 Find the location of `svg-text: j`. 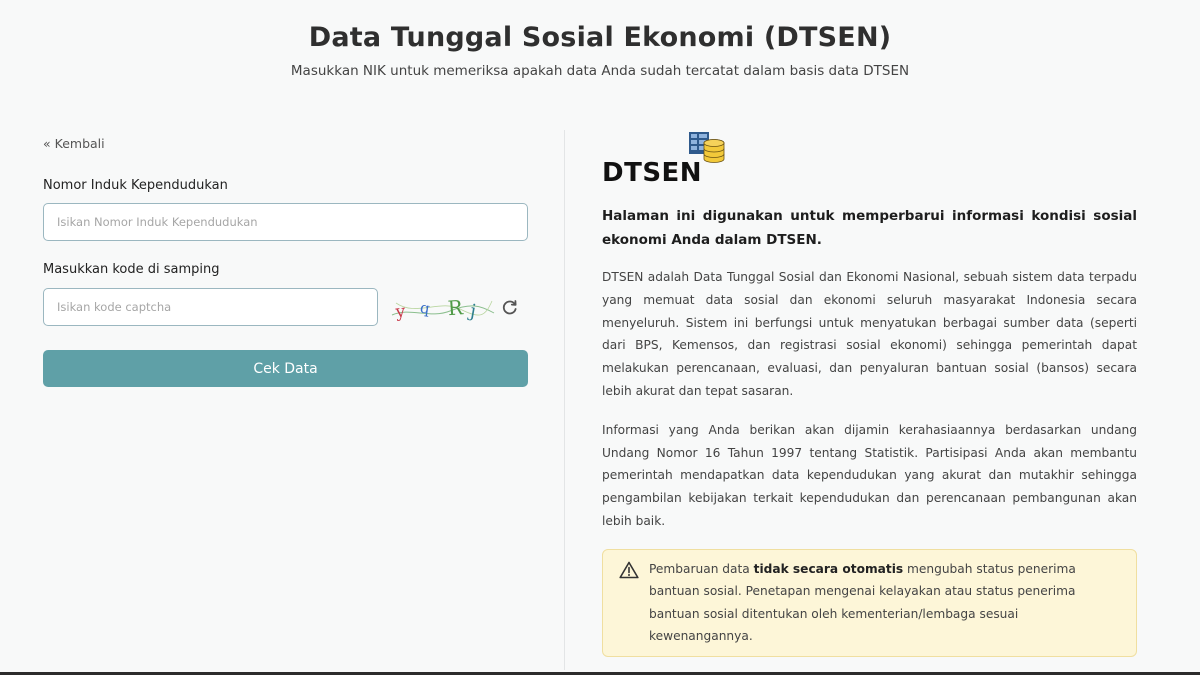

svg-text: j is located at coordinates (472, 311).